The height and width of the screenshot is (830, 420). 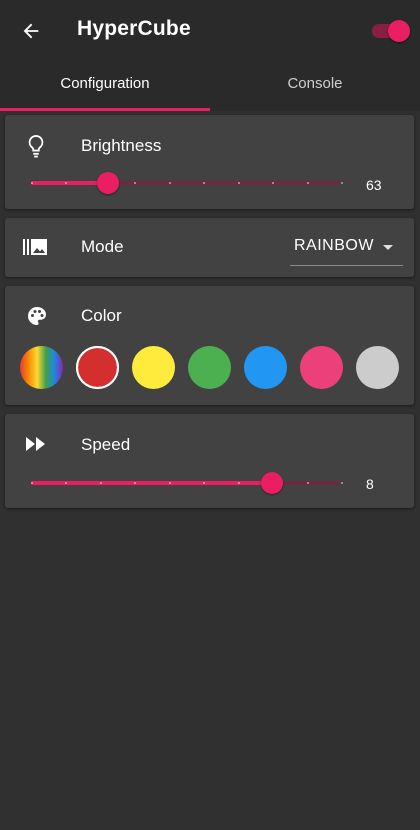 What do you see at coordinates (152, 483) in the screenshot?
I see `slider-fill` at bounding box center [152, 483].